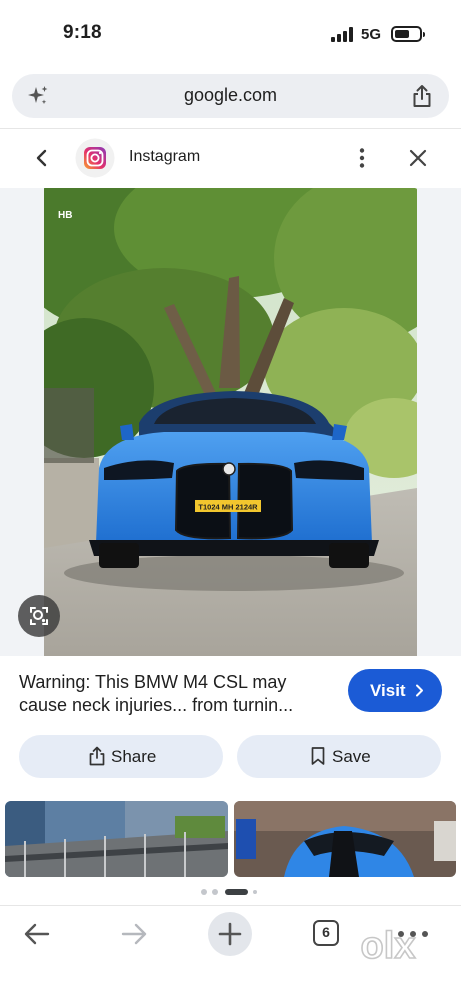 The width and height of the screenshot is (461, 1000). I want to click on url-text: google.com, so click(230, 95).